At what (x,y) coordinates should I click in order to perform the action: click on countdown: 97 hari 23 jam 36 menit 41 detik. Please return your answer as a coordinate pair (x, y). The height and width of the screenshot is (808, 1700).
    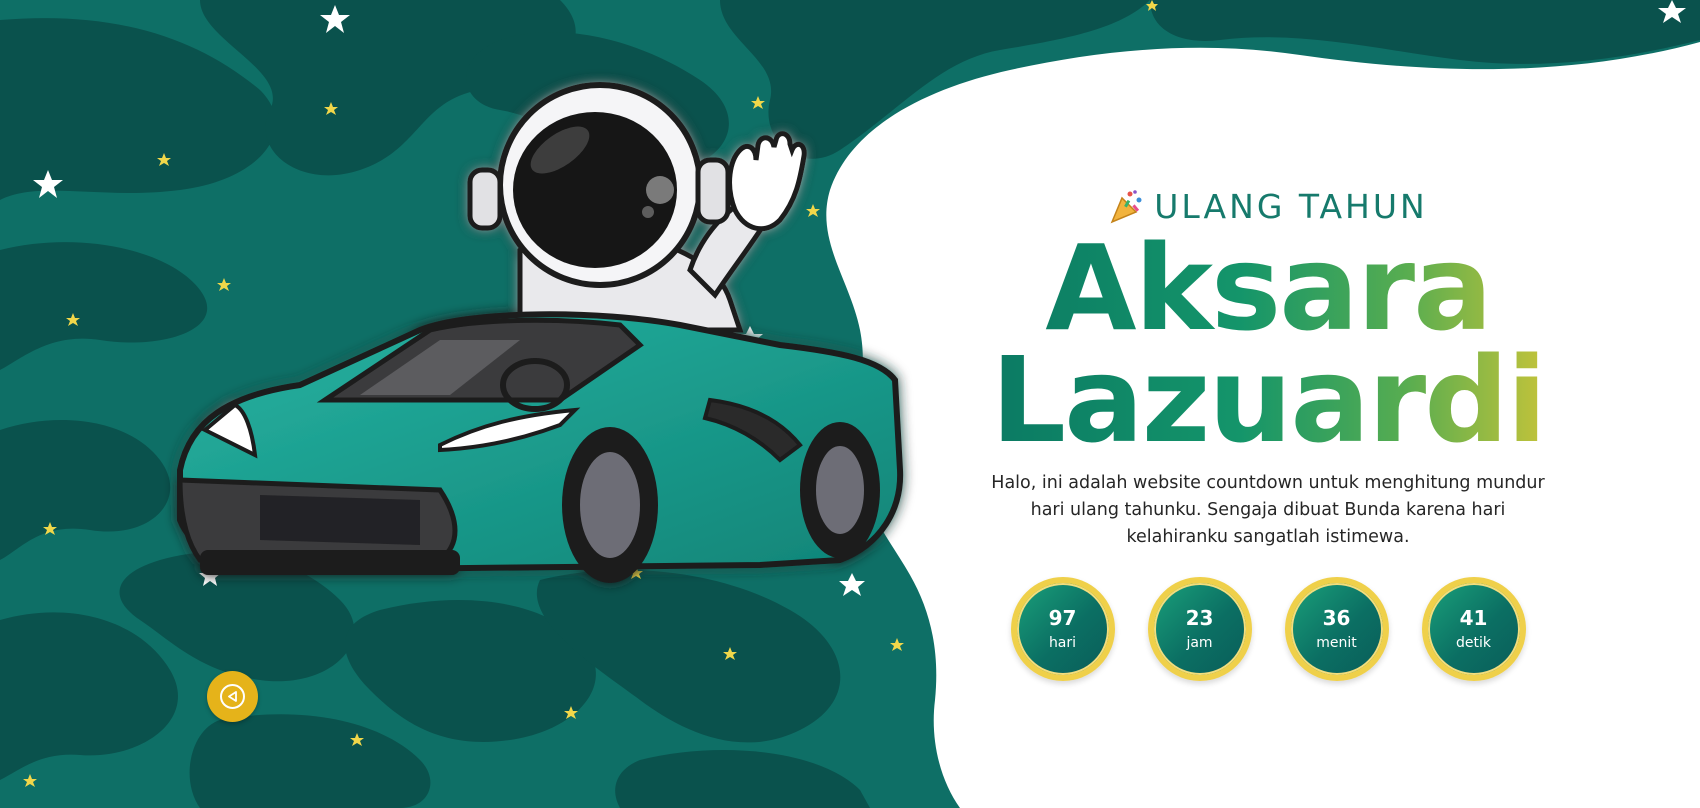
    Looking at the image, I should click on (1268, 629).